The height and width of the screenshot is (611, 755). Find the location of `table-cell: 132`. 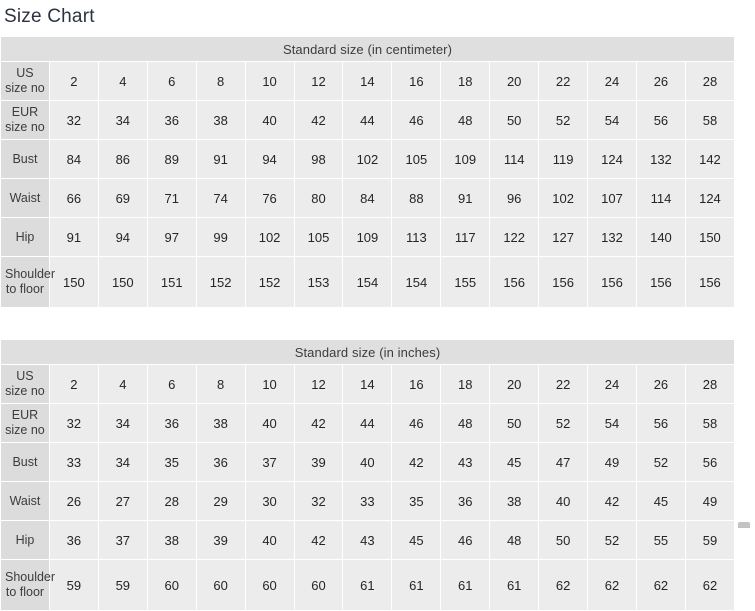

table-cell: 132 is located at coordinates (612, 237).